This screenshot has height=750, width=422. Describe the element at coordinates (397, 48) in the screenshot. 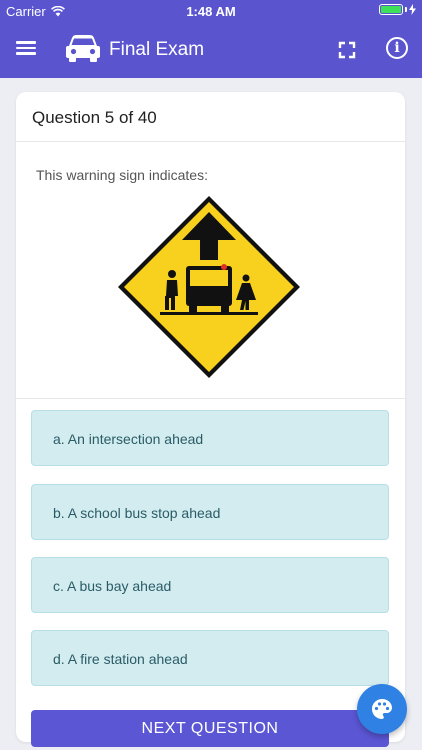

I see `info-icon: i` at that location.